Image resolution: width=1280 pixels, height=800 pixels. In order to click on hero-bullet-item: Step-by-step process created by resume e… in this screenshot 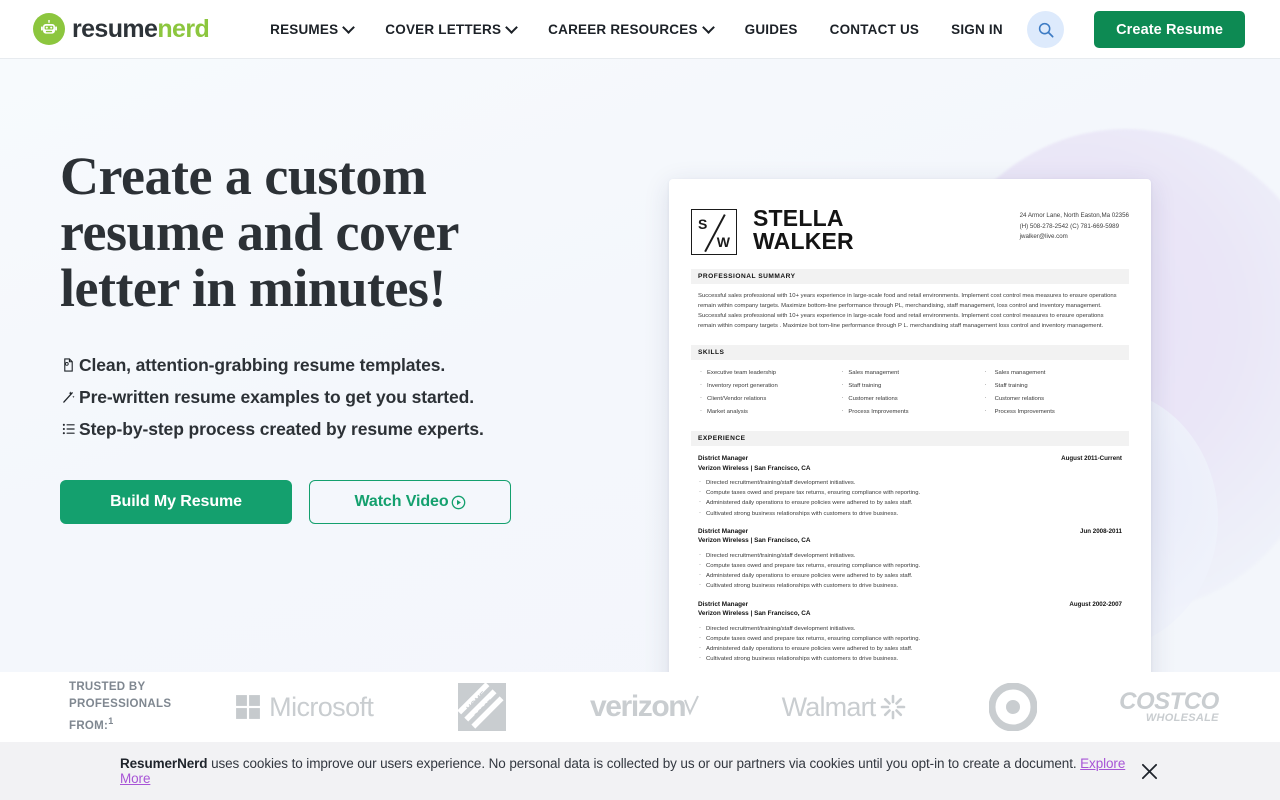, I will do `click(340, 429)`.